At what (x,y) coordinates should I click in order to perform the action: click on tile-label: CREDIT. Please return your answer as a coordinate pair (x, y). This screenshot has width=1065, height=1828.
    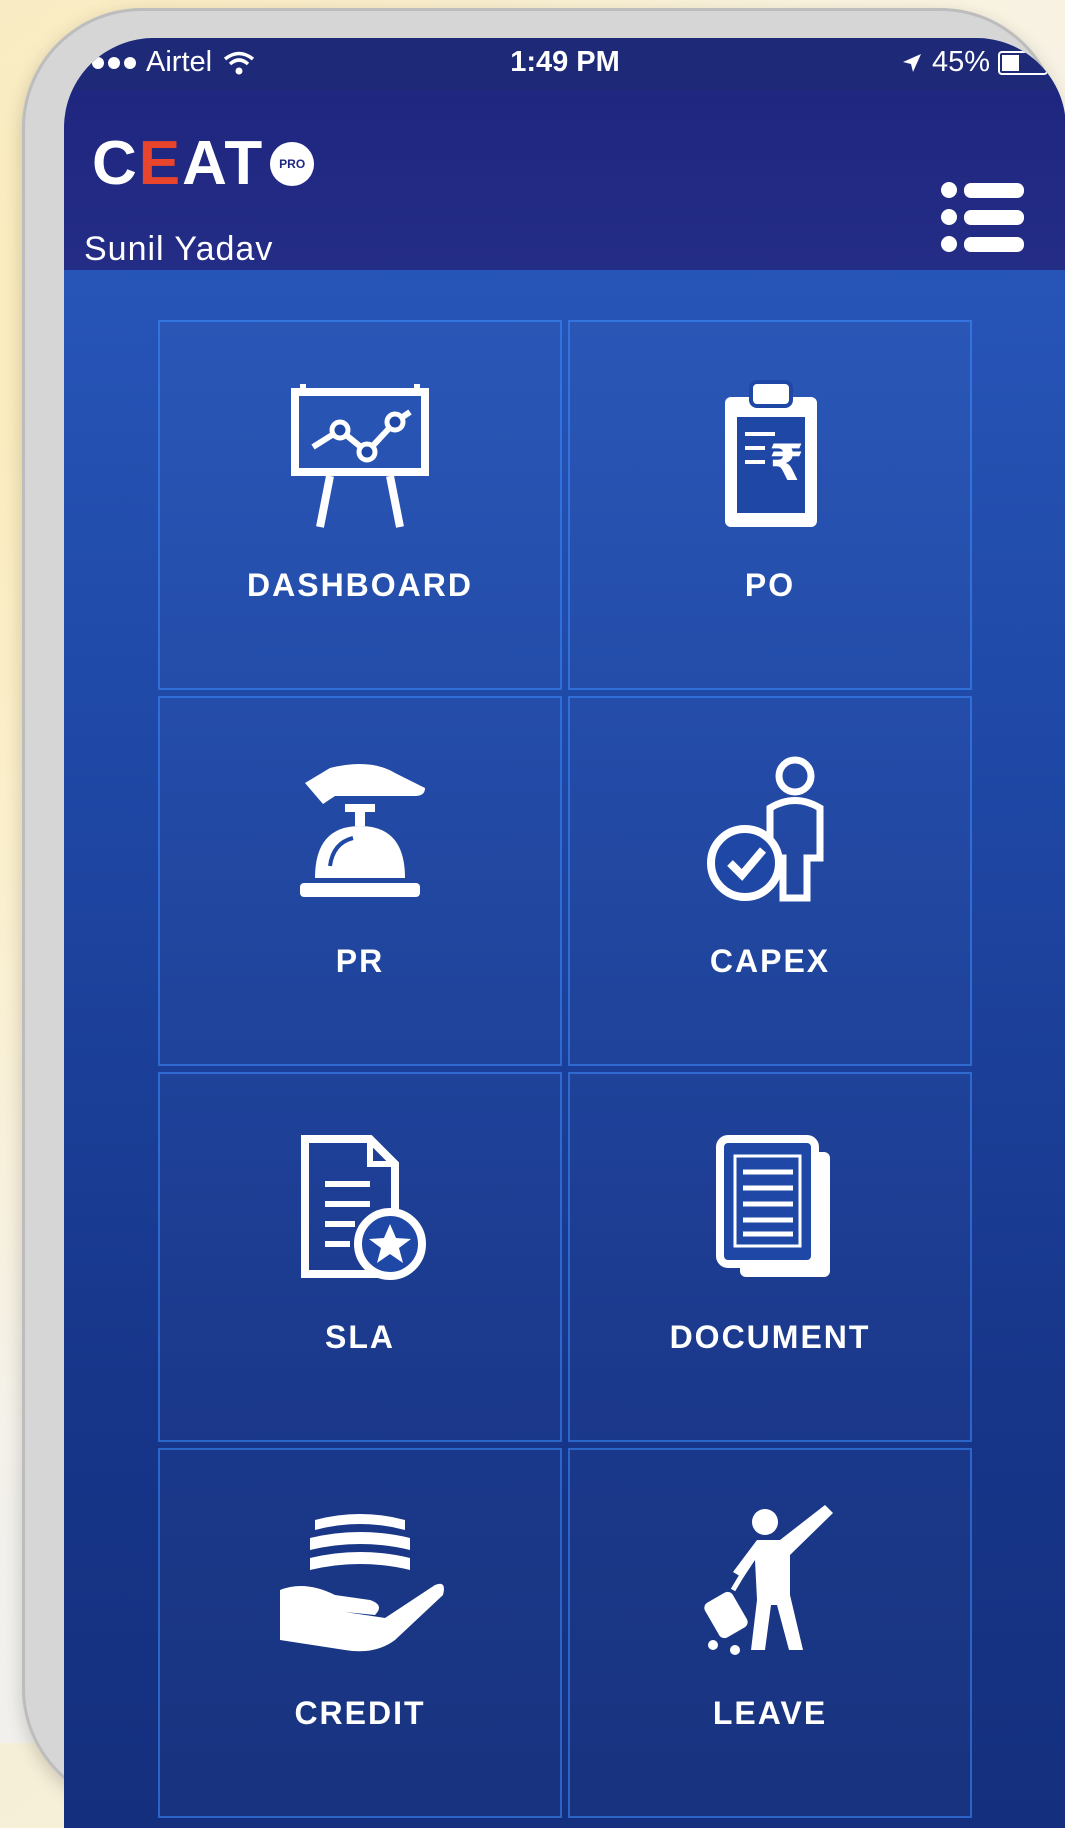
    Looking at the image, I should click on (360, 1713).